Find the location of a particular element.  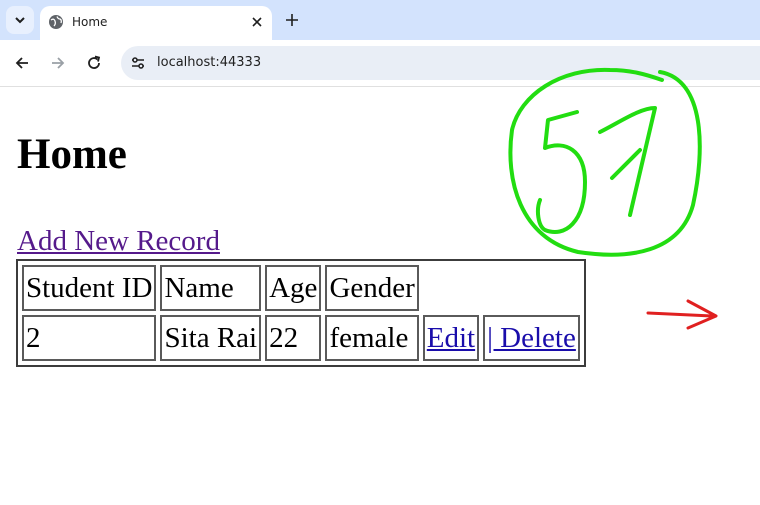

annotation-digit-seven is located at coordinates (627, 161).